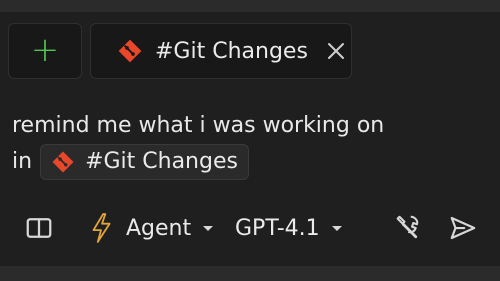 This screenshot has width=500, height=281. I want to click on send-button, so click(463, 228).